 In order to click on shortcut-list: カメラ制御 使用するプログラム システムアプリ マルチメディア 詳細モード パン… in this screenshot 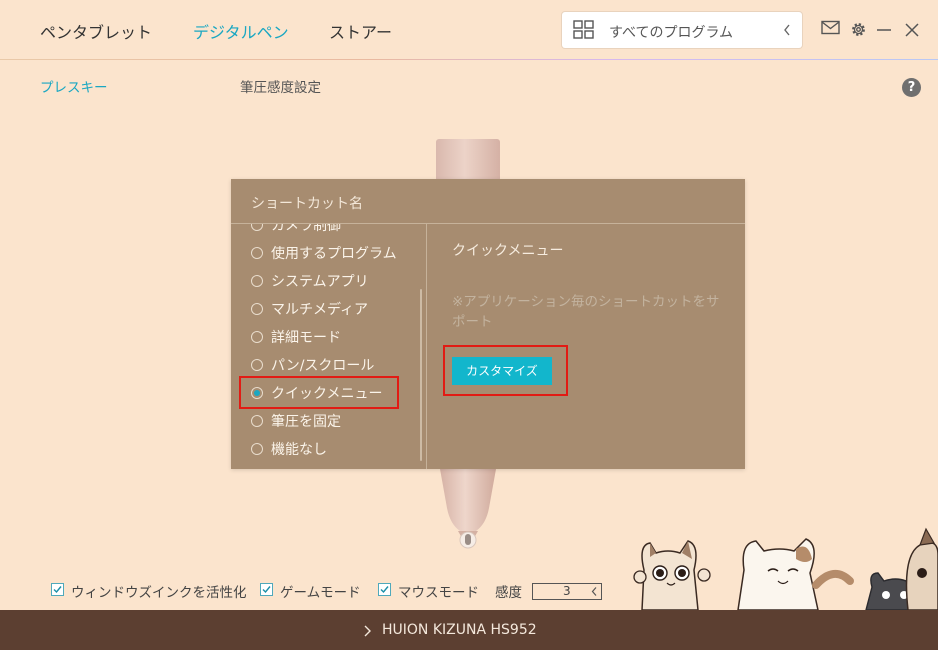, I will do `click(328, 346)`.